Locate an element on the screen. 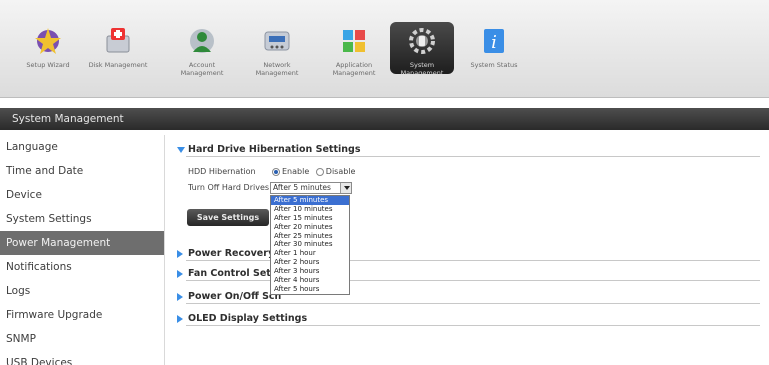 This screenshot has width=769, height=365. sidebar-item-usb-devices: USB Devices is located at coordinates (82, 358).